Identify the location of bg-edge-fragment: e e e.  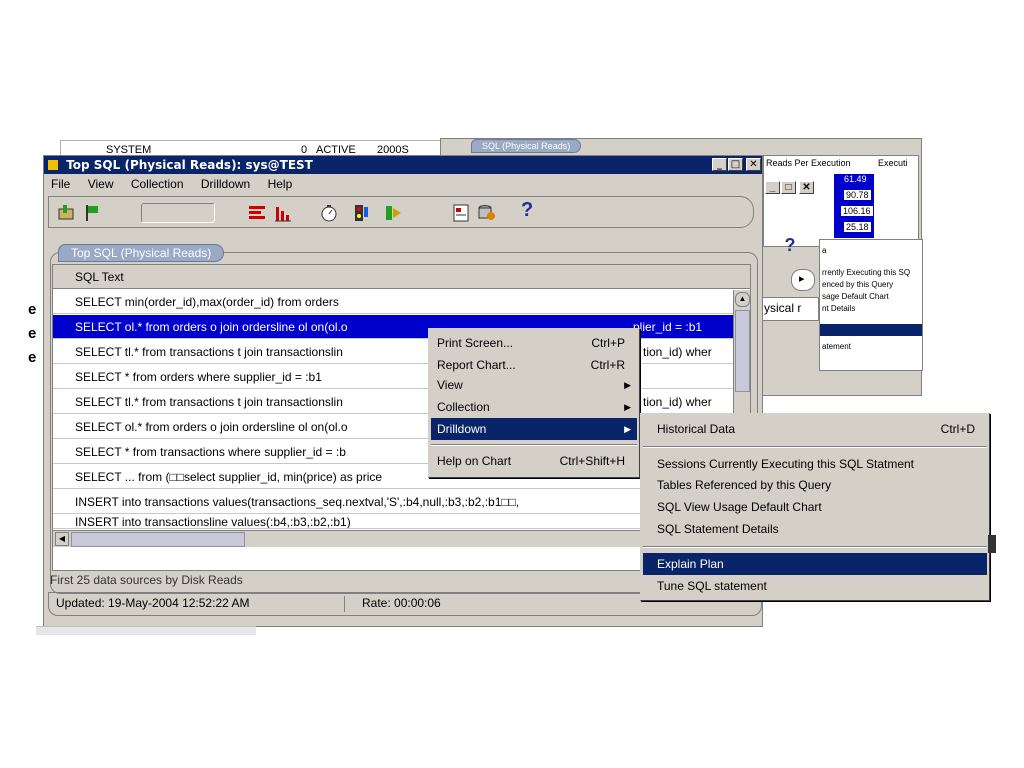
(32, 343).